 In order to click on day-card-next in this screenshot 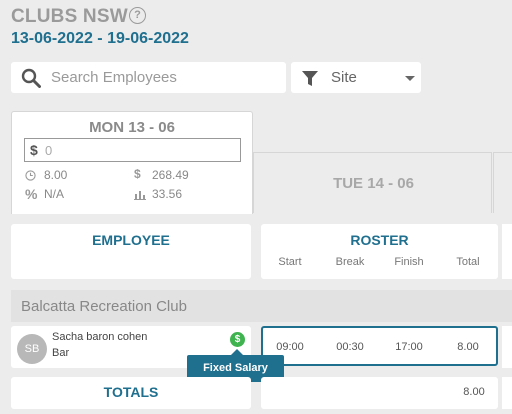, I will do `click(502, 182)`.